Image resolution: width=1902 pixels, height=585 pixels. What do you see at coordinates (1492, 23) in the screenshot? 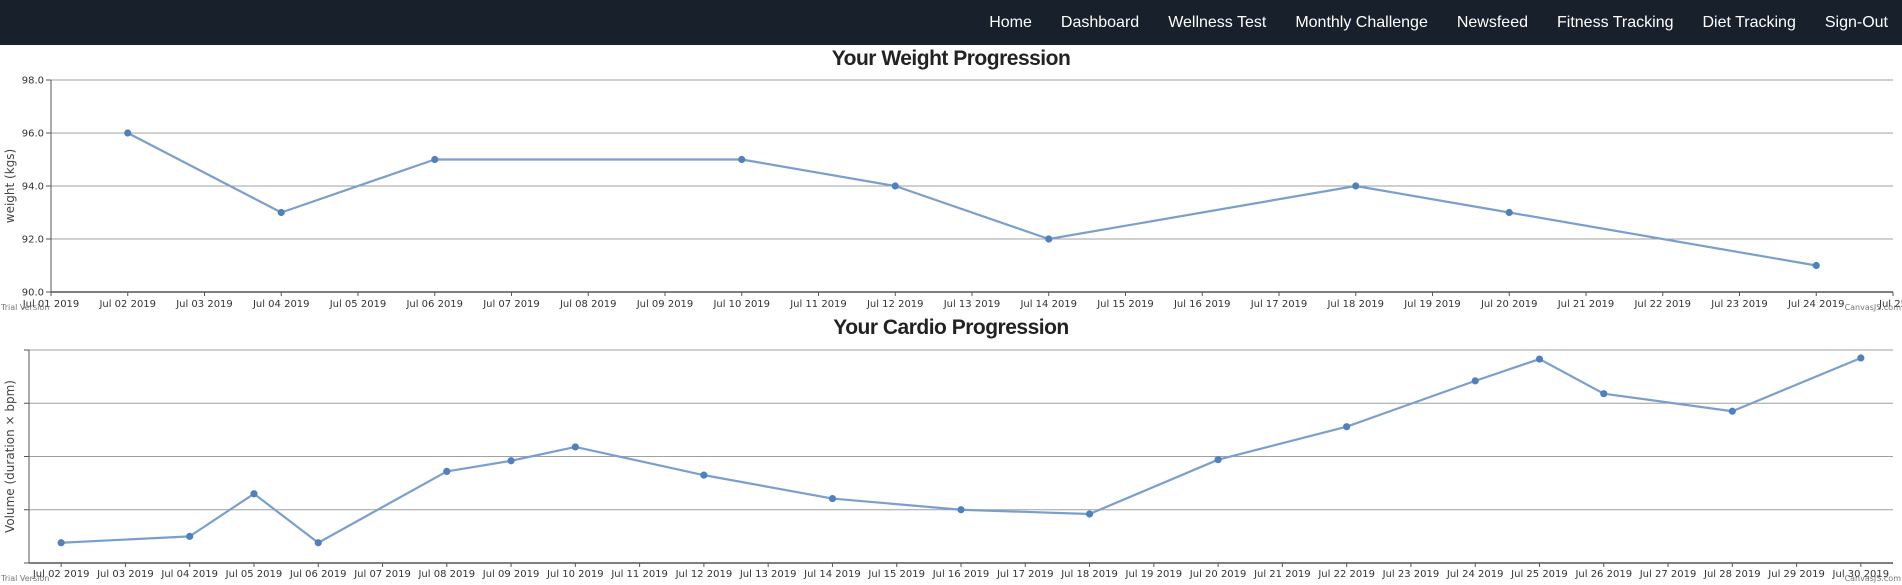
I see `nav-newsfeed: Newsfeed` at bounding box center [1492, 23].